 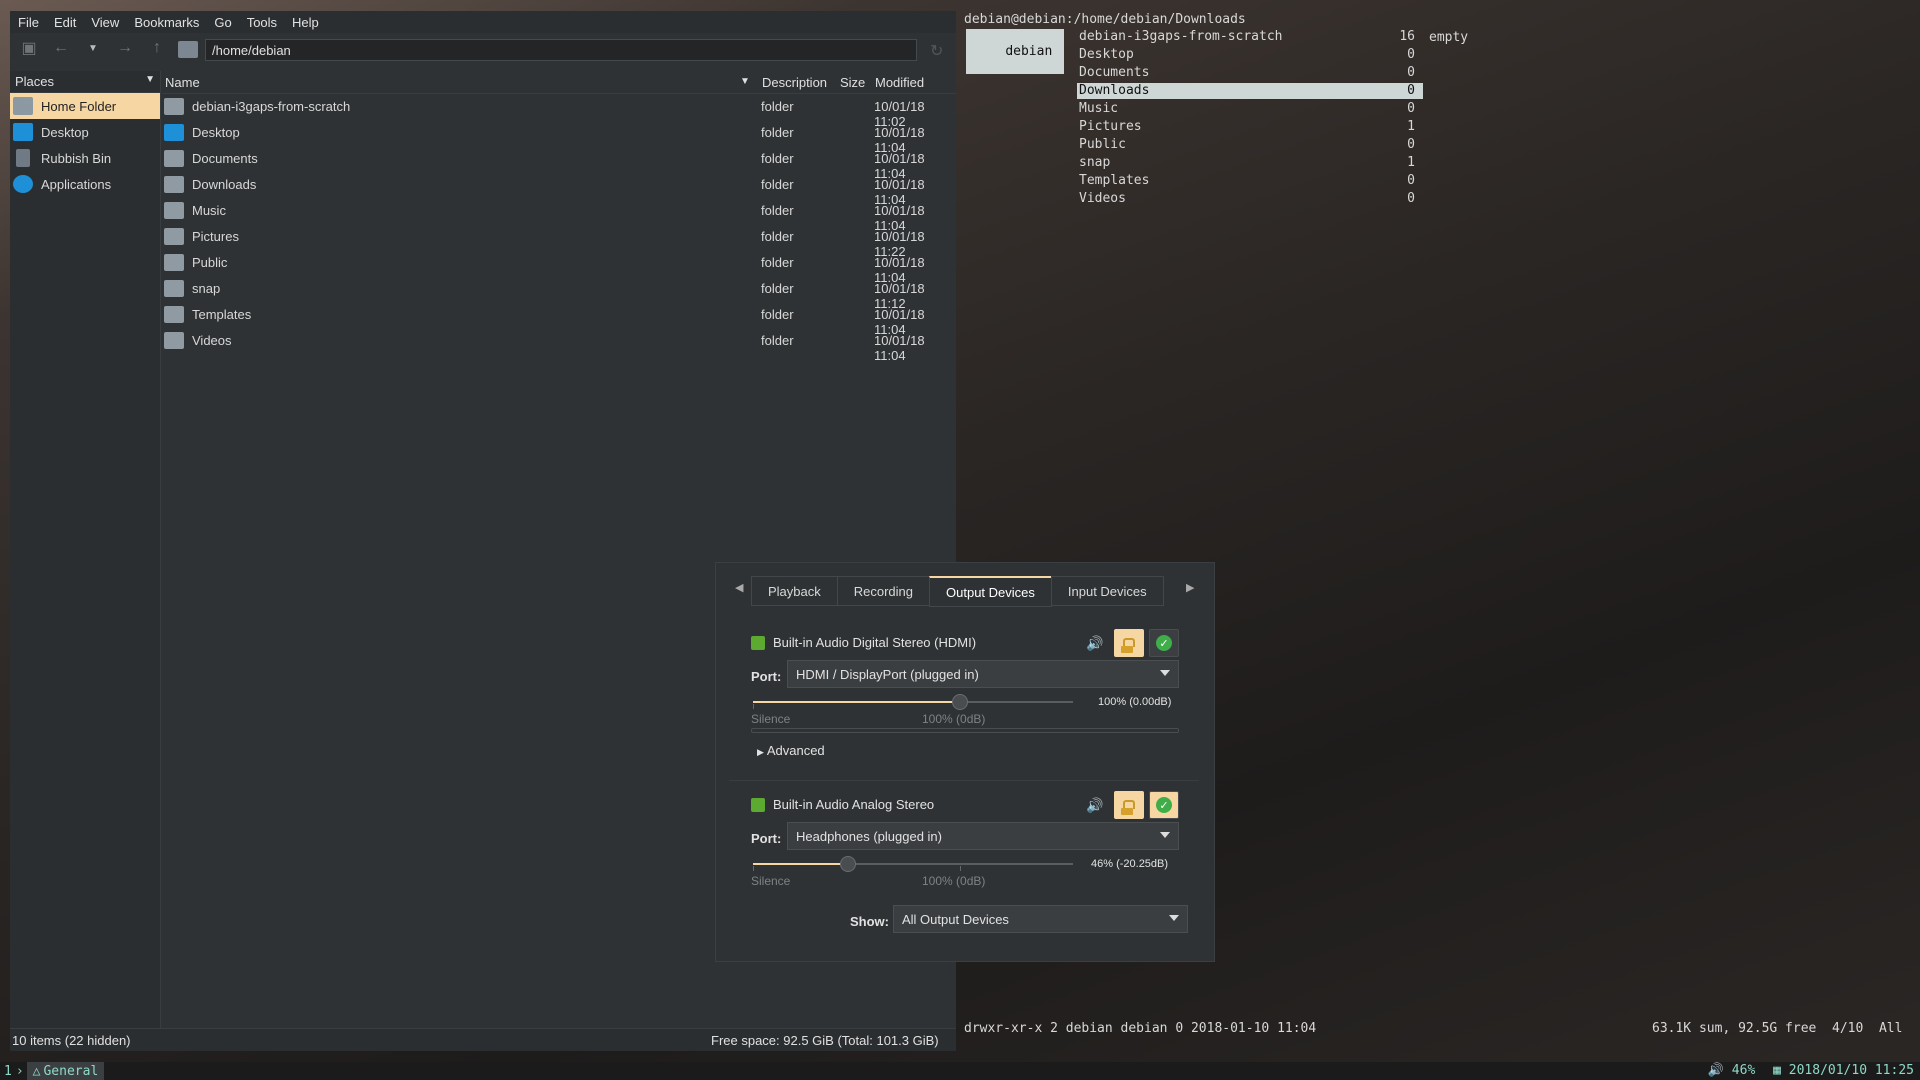 What do you see at coordinates (182, 82) in the screenshot?
I see `column-name: Name` at bounding box center [182, 82].